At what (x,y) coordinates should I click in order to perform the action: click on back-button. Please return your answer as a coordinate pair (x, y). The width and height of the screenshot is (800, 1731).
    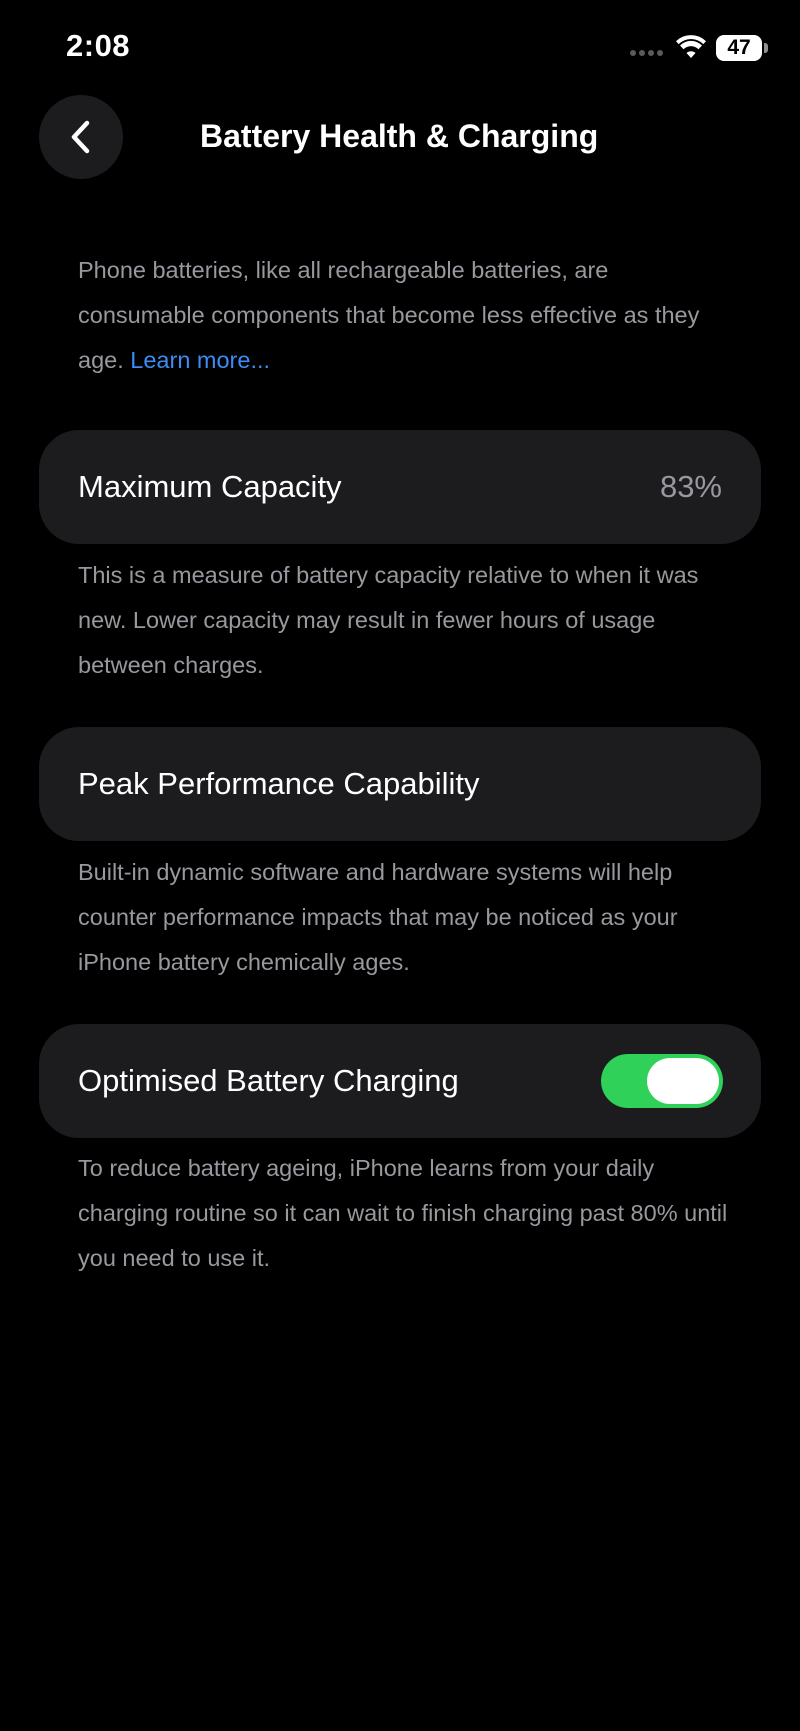
    Looking at the image, I should click on (81, 137).